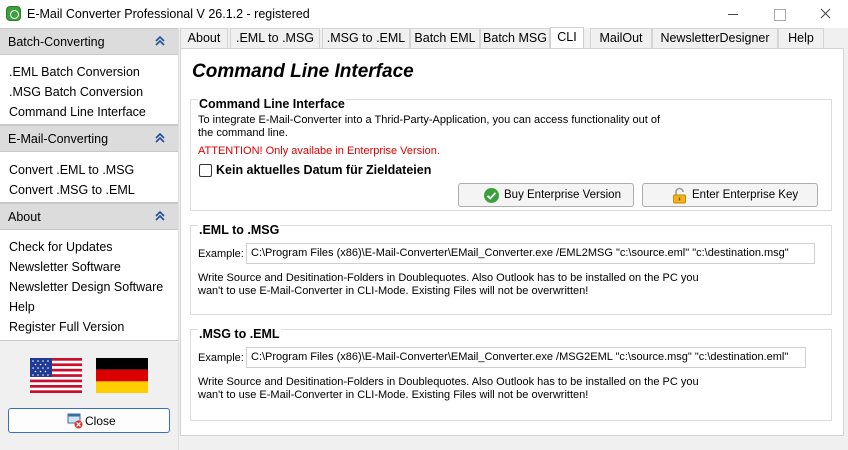  Describe the element at coordinates (715, 38) in the screenshot. I see `tab-newsletter-designer: NewsletterDesigner` at that location.